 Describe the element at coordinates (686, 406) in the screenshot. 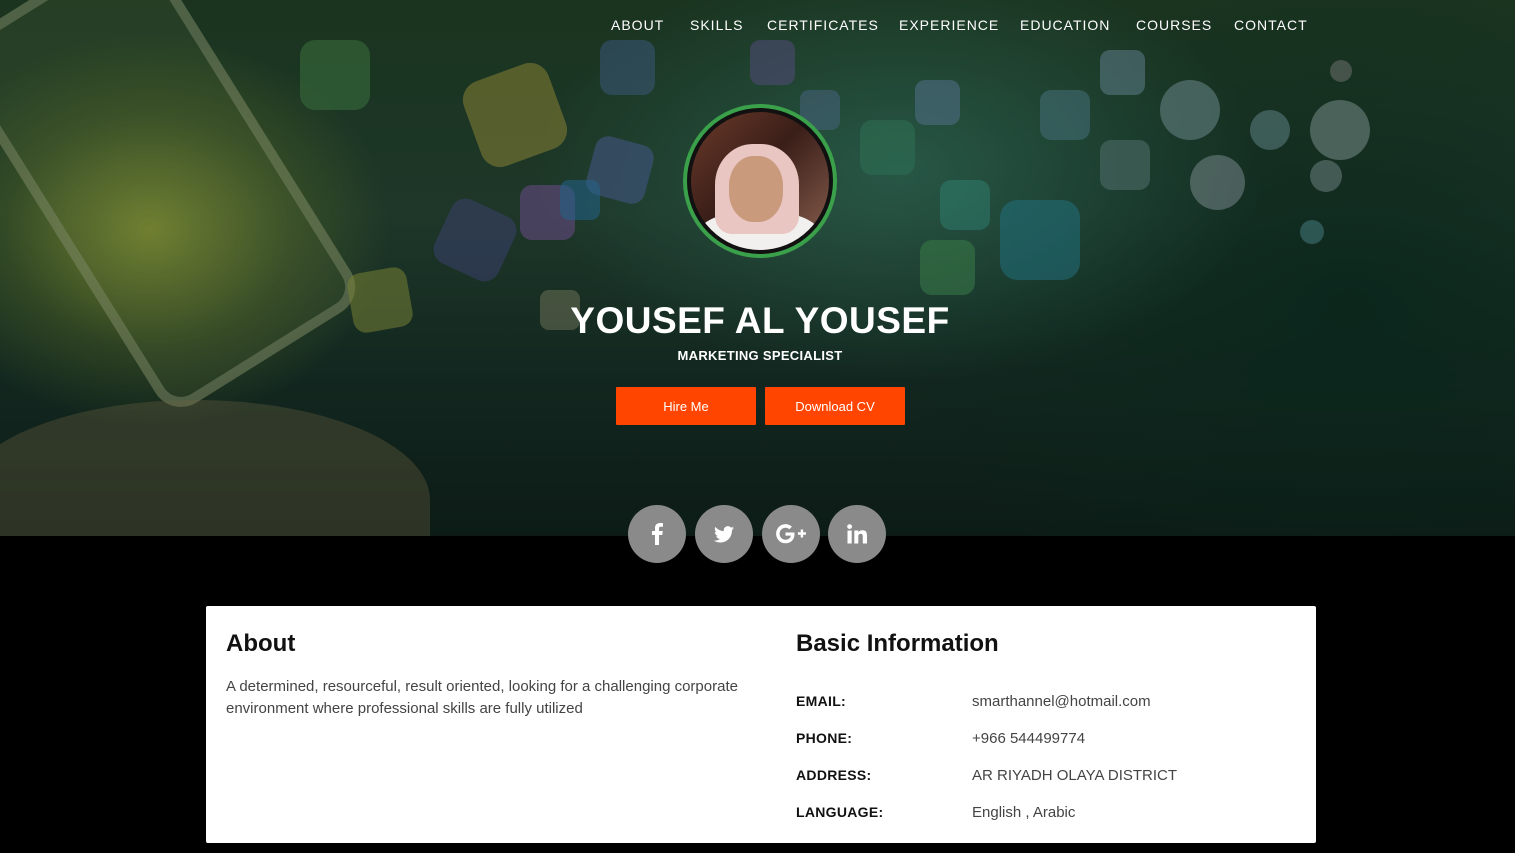

I see `hire-me-button: Hire Me` at that location.